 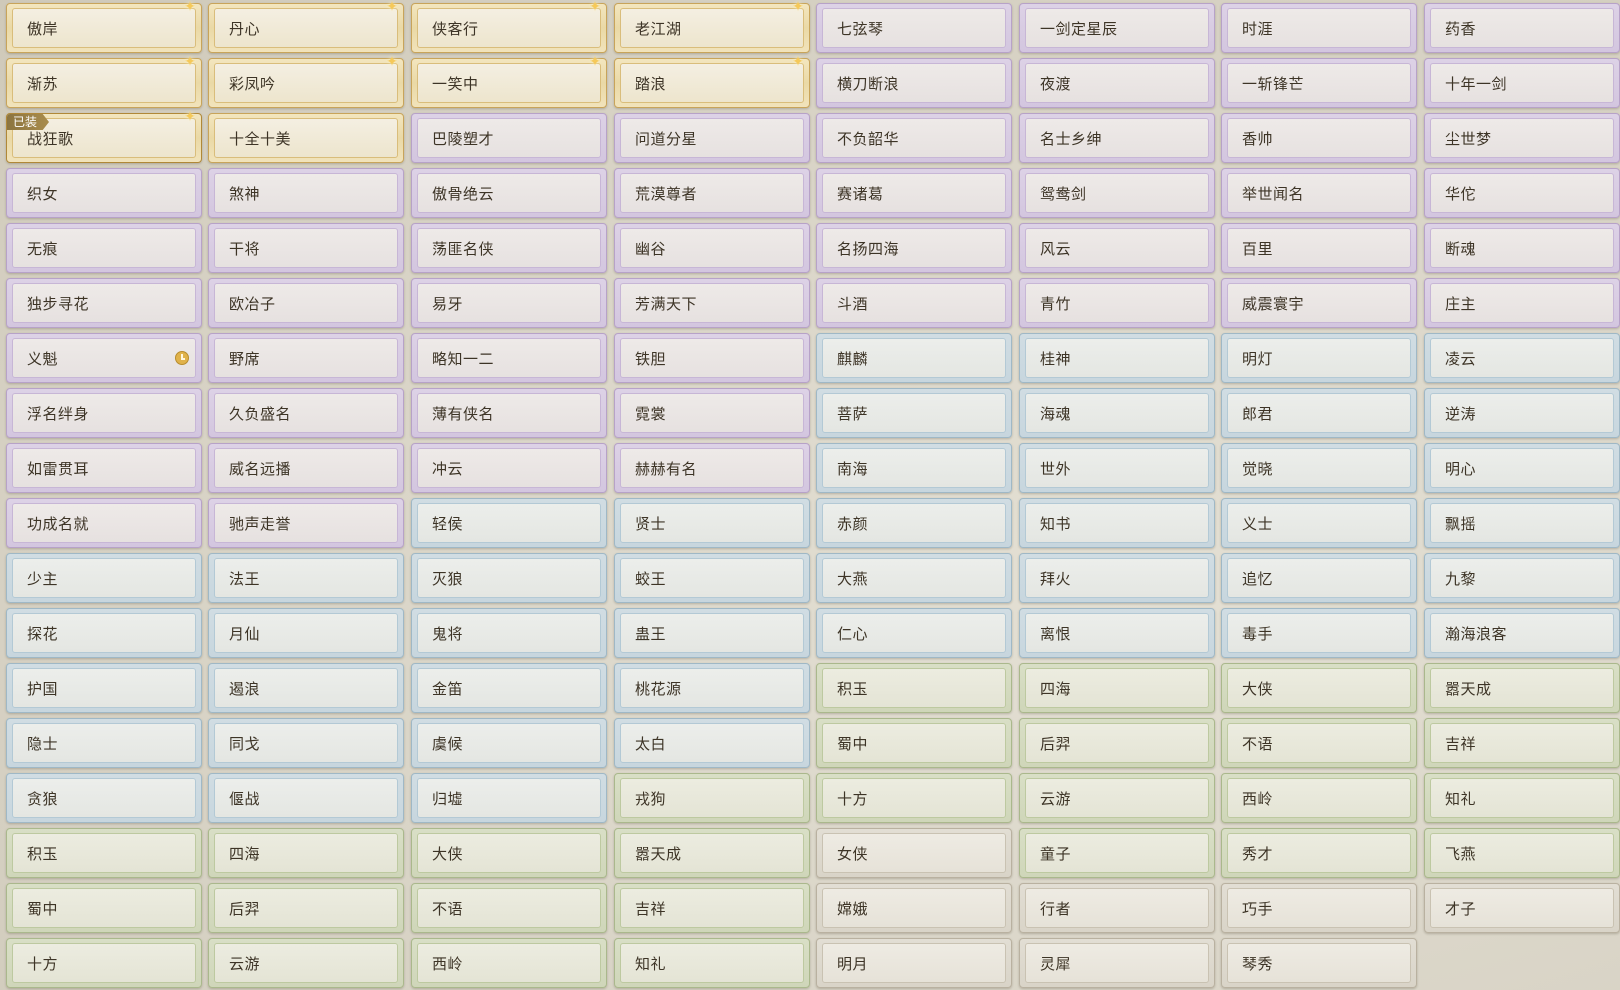 I want to click on title-tile: 归墟, so click(x=509, y=798).